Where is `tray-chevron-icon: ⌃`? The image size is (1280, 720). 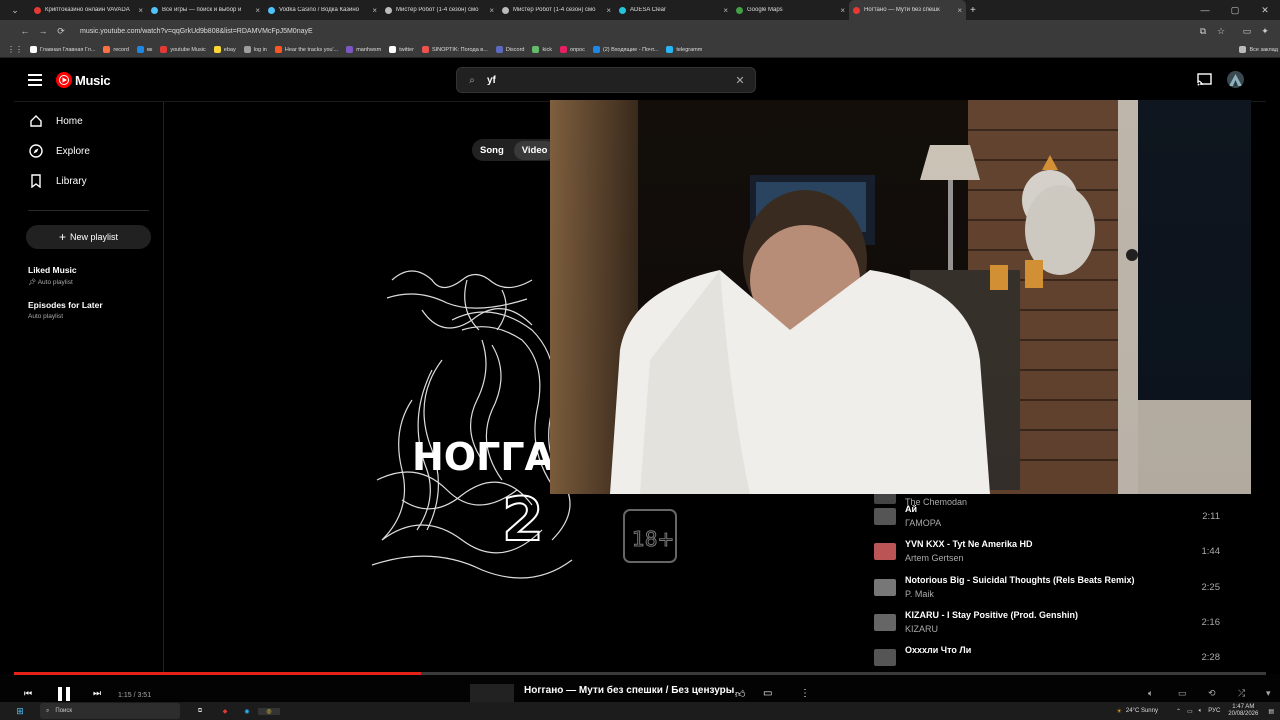 tray-chevron-icon: ⌃ is located at coordinates (1178, 711).